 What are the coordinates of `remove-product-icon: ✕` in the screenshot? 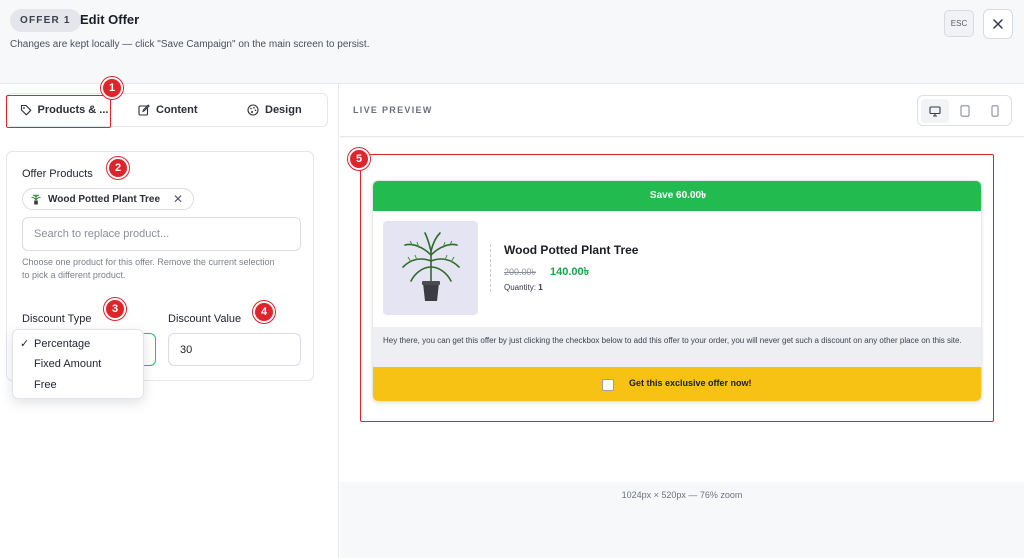 It's located at (178, 199).